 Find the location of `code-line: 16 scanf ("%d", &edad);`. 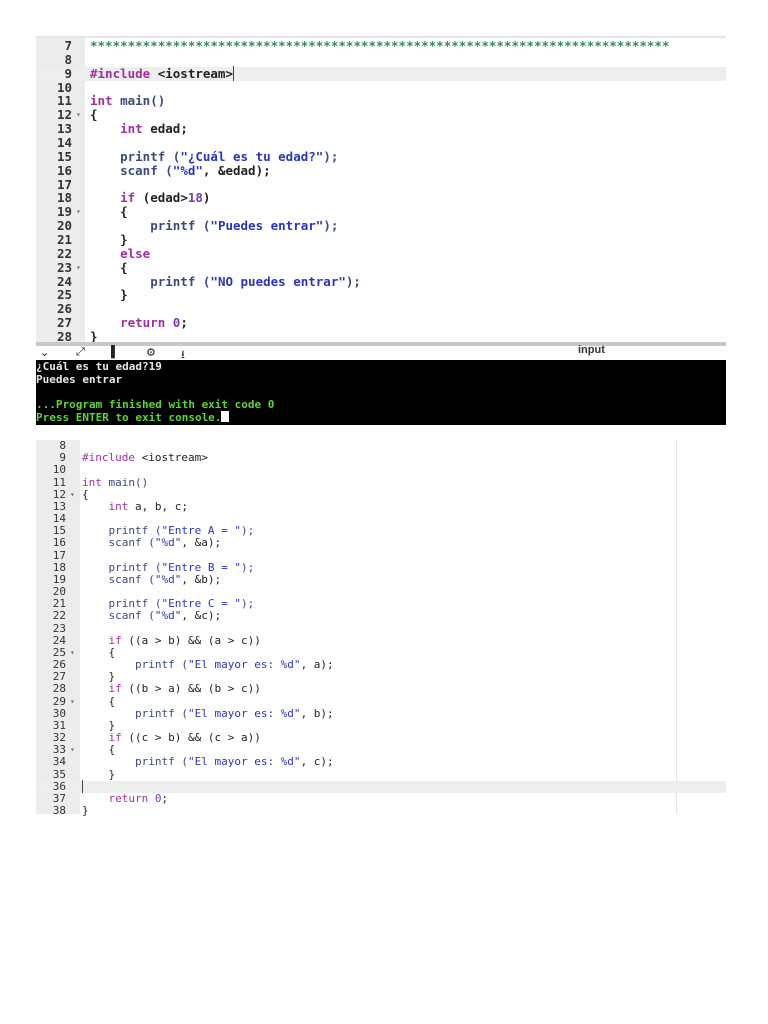

code-line: 16 scanf ("%d", &edad); is located at coordinates (381, 170).